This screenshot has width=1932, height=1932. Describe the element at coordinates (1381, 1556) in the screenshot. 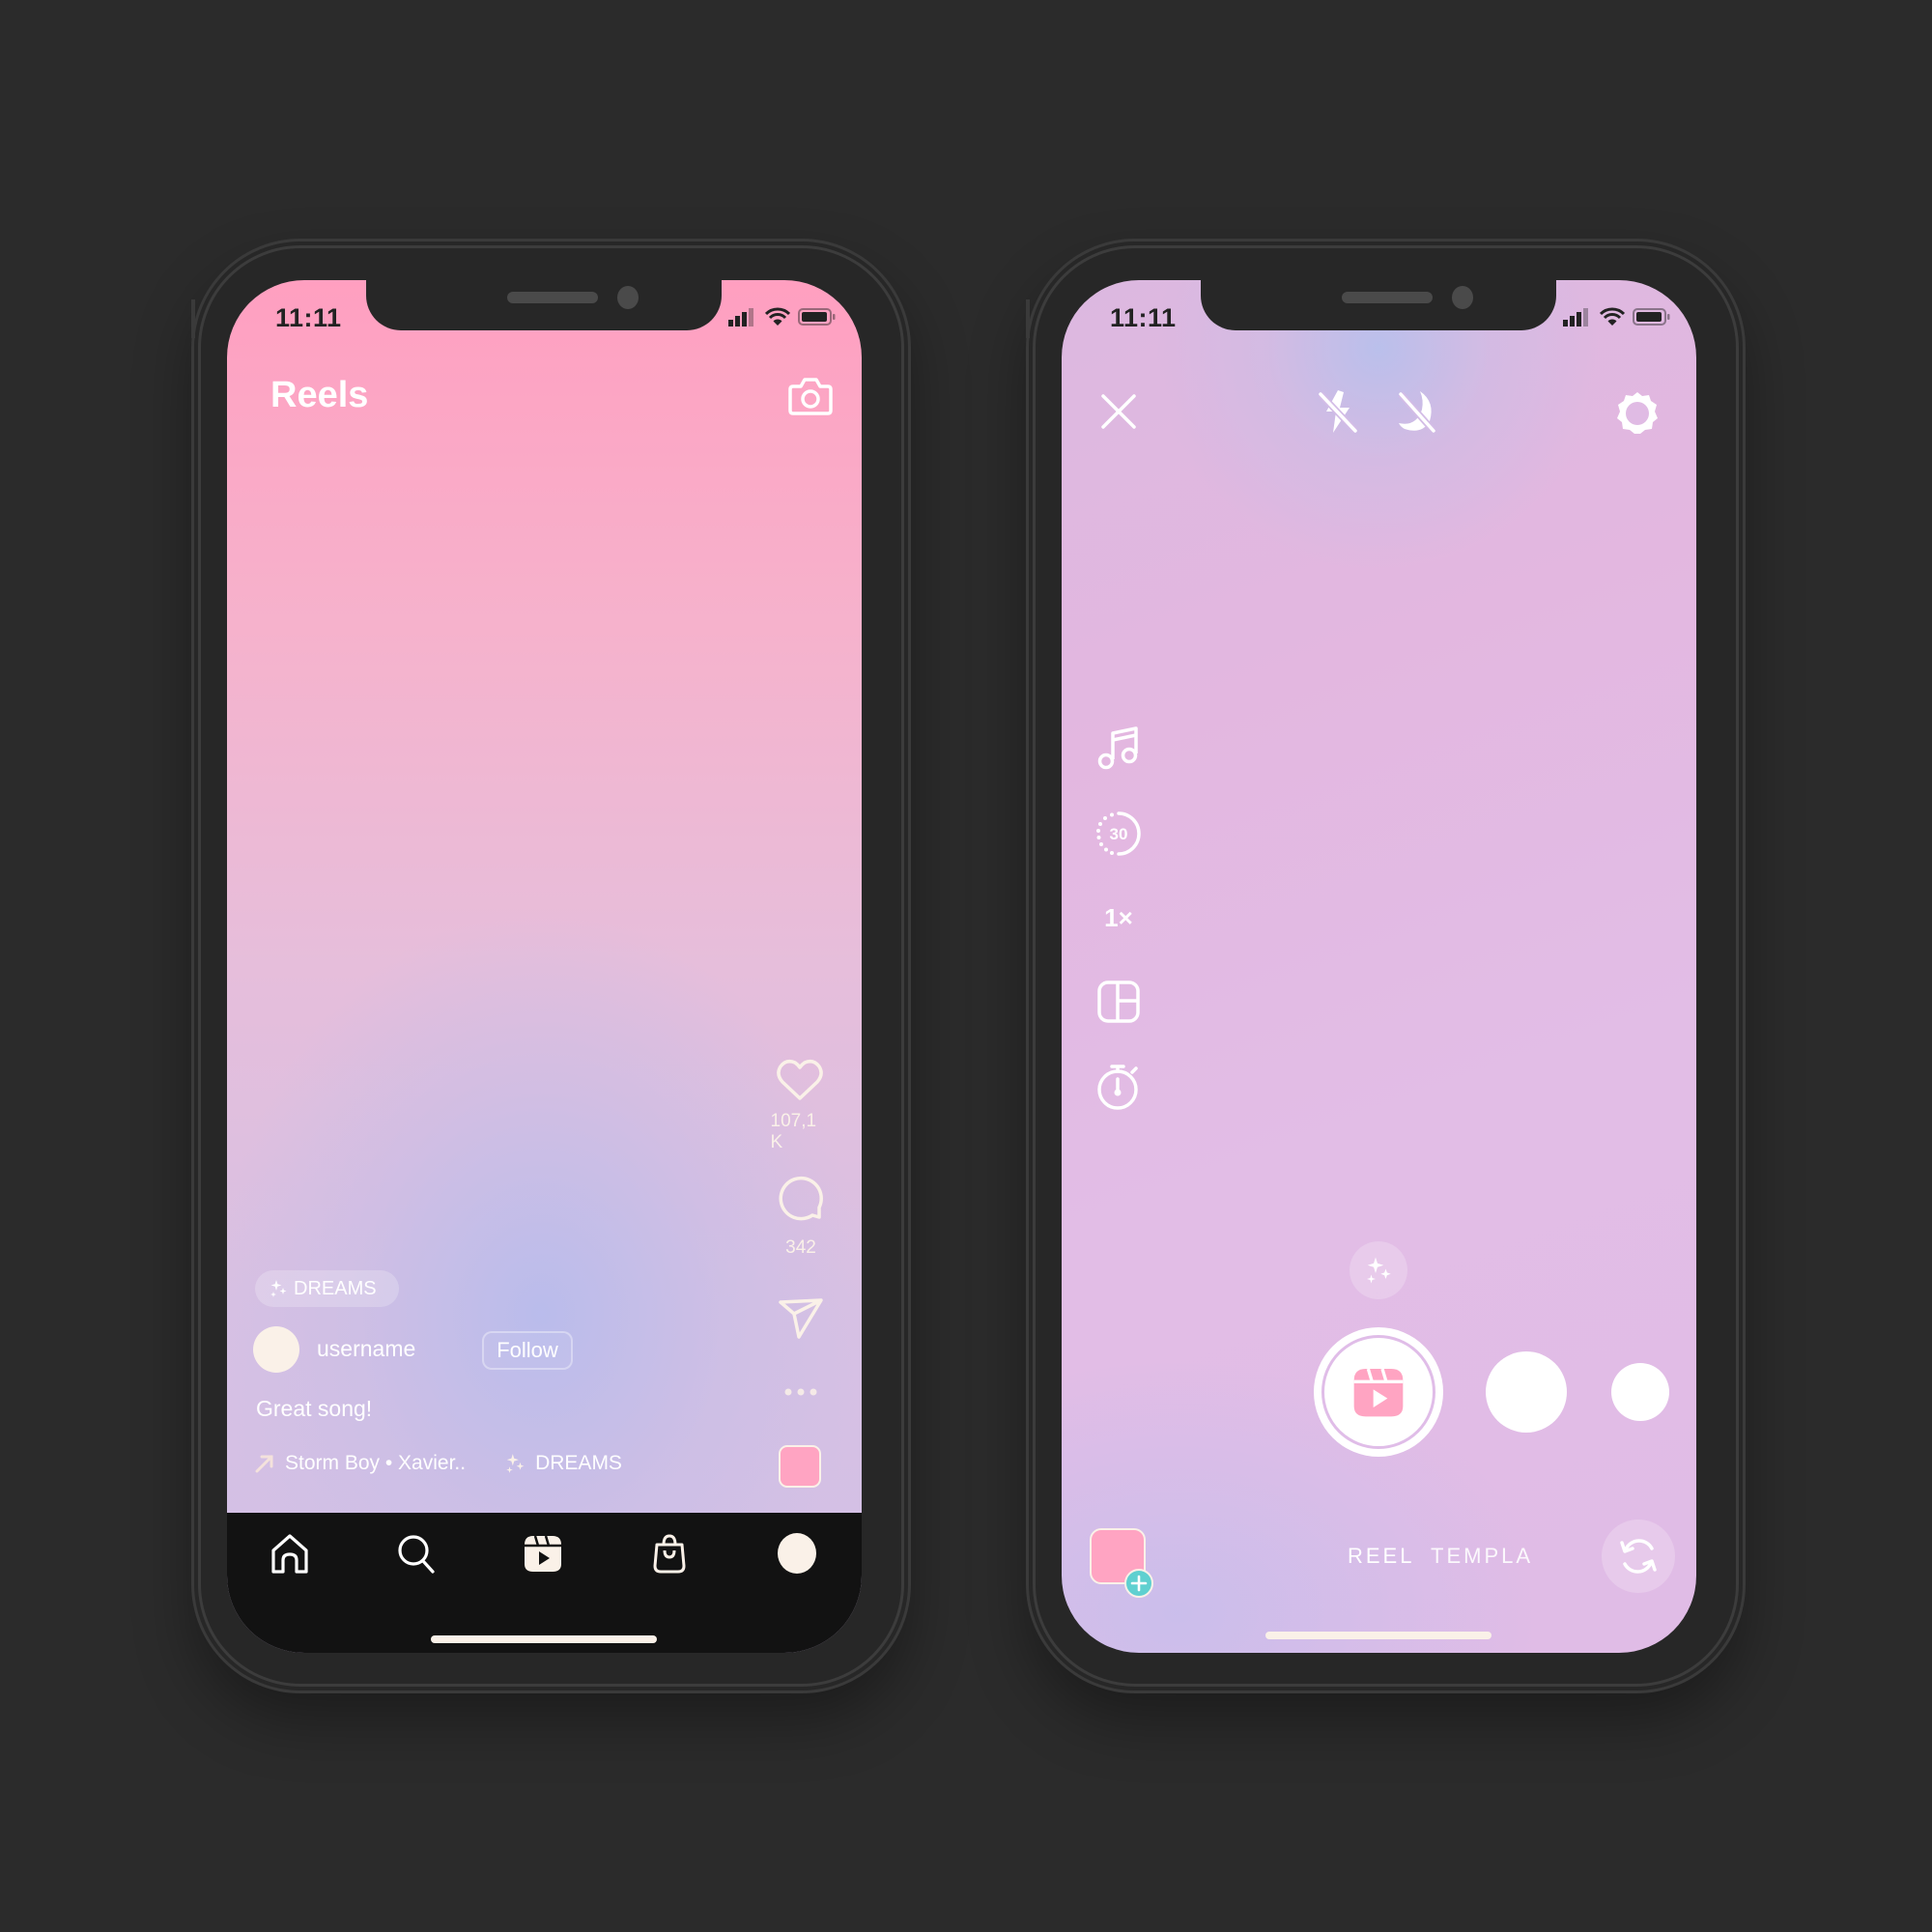

I see `mode-reel: REEL` at that location.